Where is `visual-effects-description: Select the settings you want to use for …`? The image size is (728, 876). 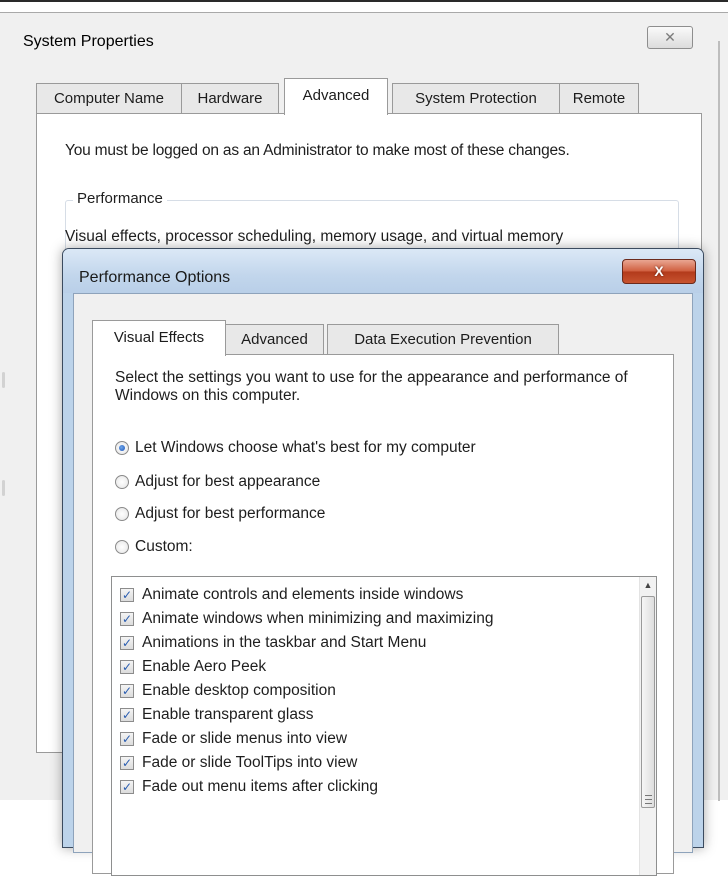 visual-effects-description: Select the settings you want to use for … is located at coordinates (371, 386).